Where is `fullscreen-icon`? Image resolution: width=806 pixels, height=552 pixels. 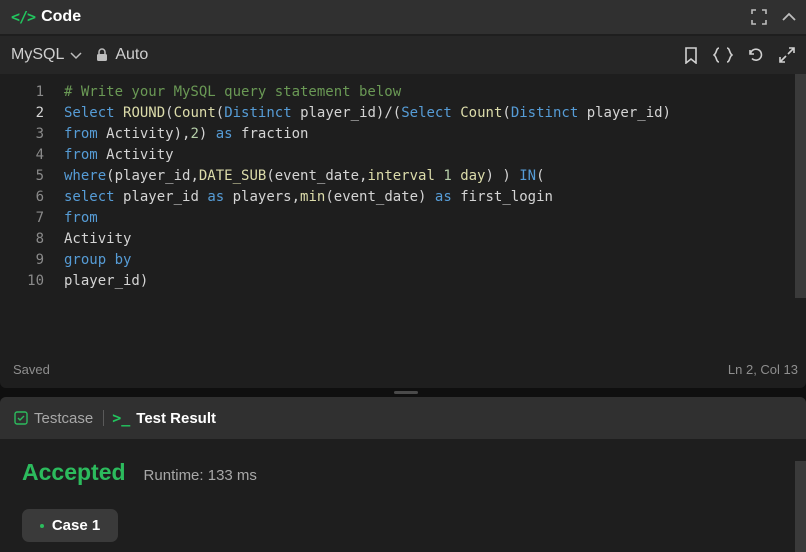 fullscreen-icon is located at coordinates (759, 17).